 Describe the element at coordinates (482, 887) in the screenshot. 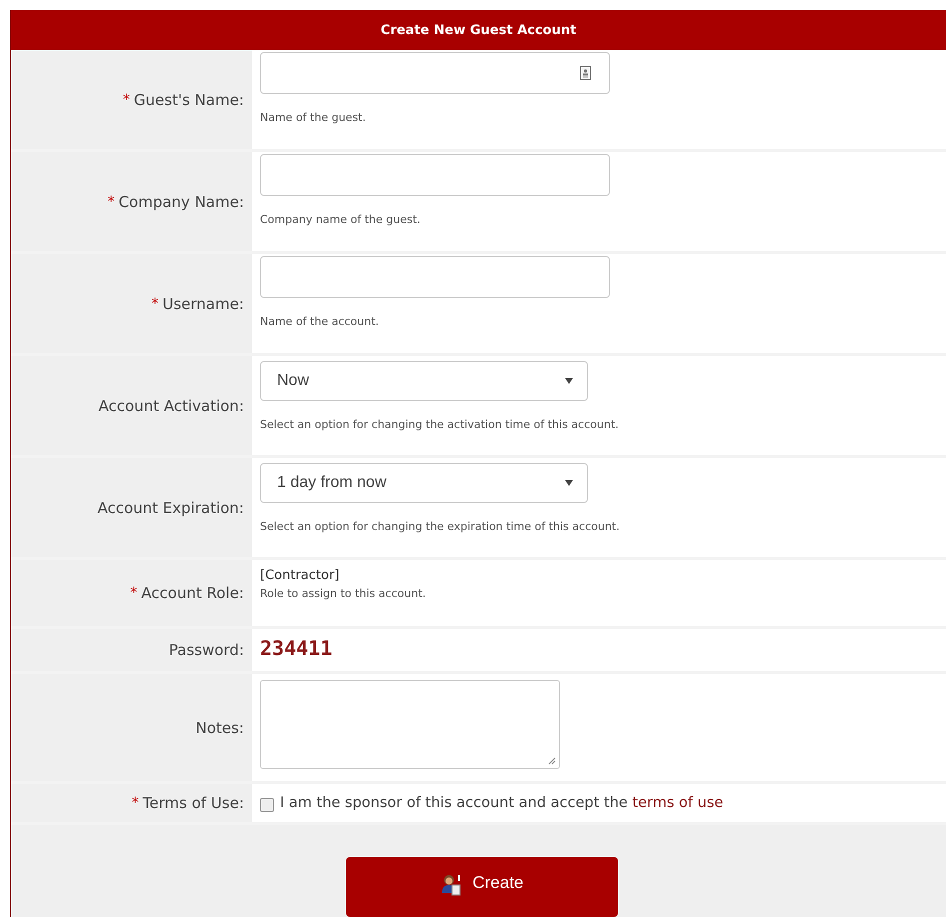

I see `create-button: Create` at that location.